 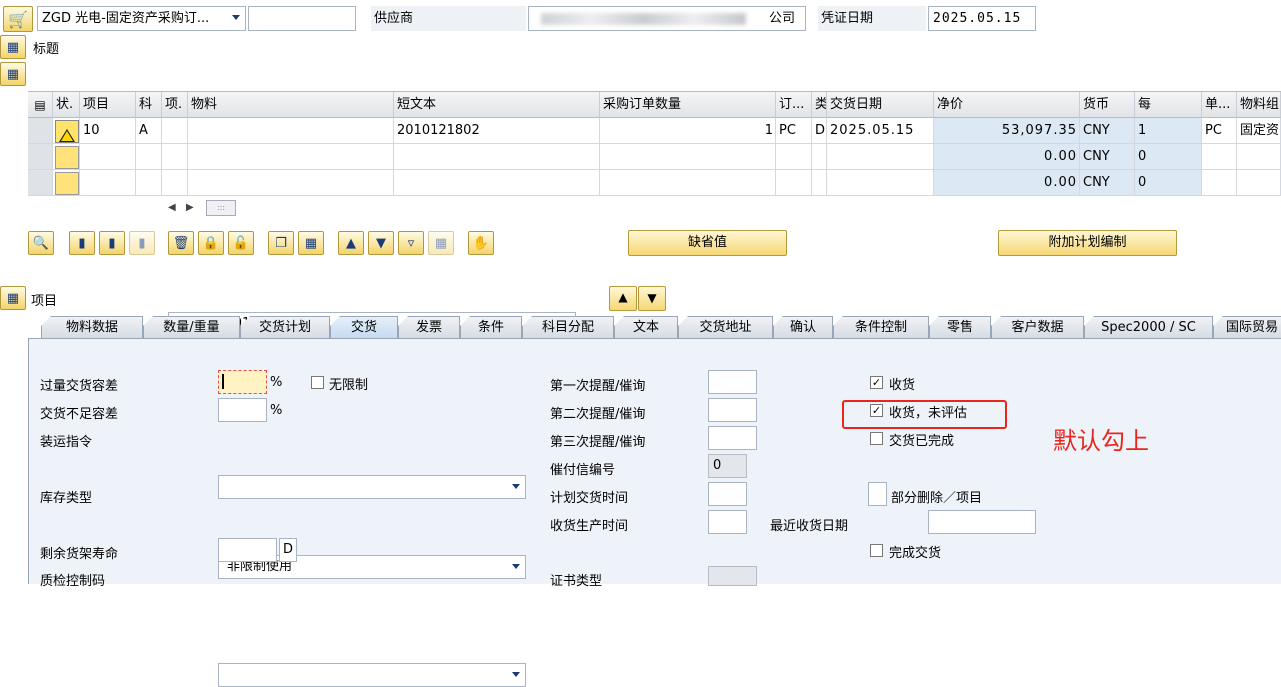 I want to click on col-header-net-price: 净价, so click(x=1007, y=105).